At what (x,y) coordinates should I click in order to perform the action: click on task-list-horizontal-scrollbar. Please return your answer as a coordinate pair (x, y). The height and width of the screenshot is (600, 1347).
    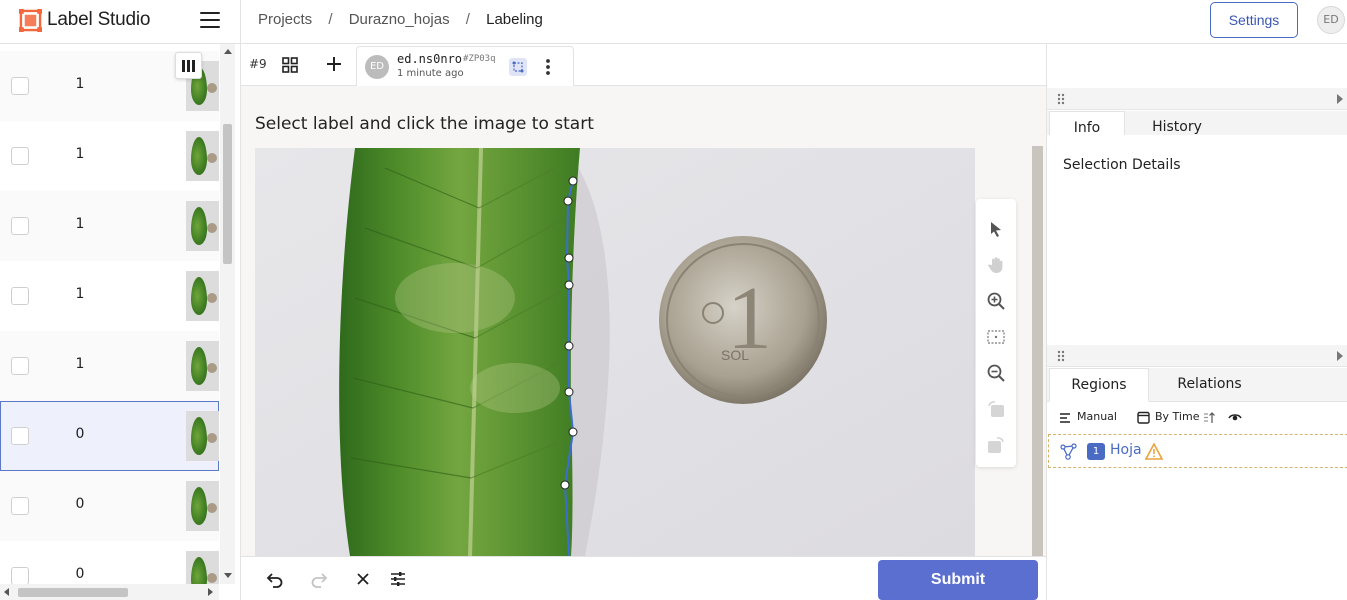
    Looking at the image, I should click on (109, 592).